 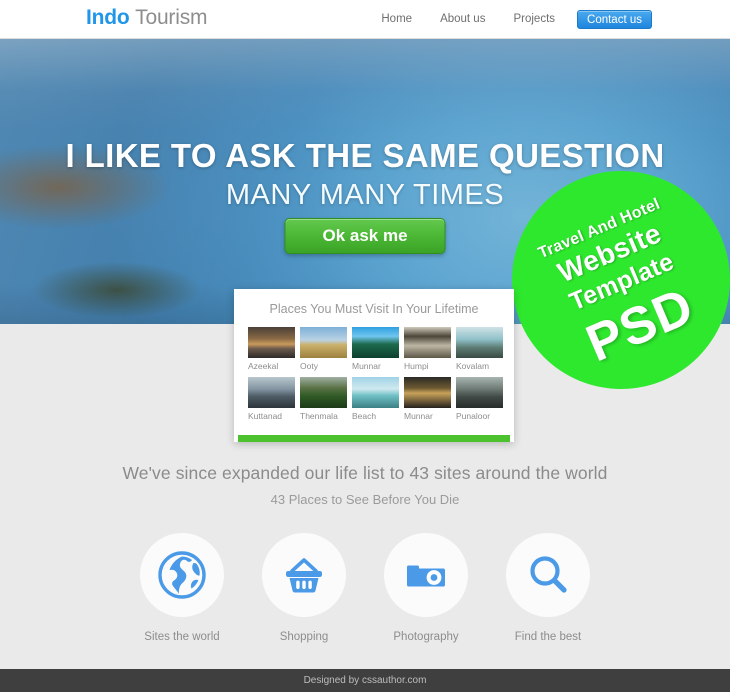 I want to click on place-item: Azeekal, so click(x=271, y=349).